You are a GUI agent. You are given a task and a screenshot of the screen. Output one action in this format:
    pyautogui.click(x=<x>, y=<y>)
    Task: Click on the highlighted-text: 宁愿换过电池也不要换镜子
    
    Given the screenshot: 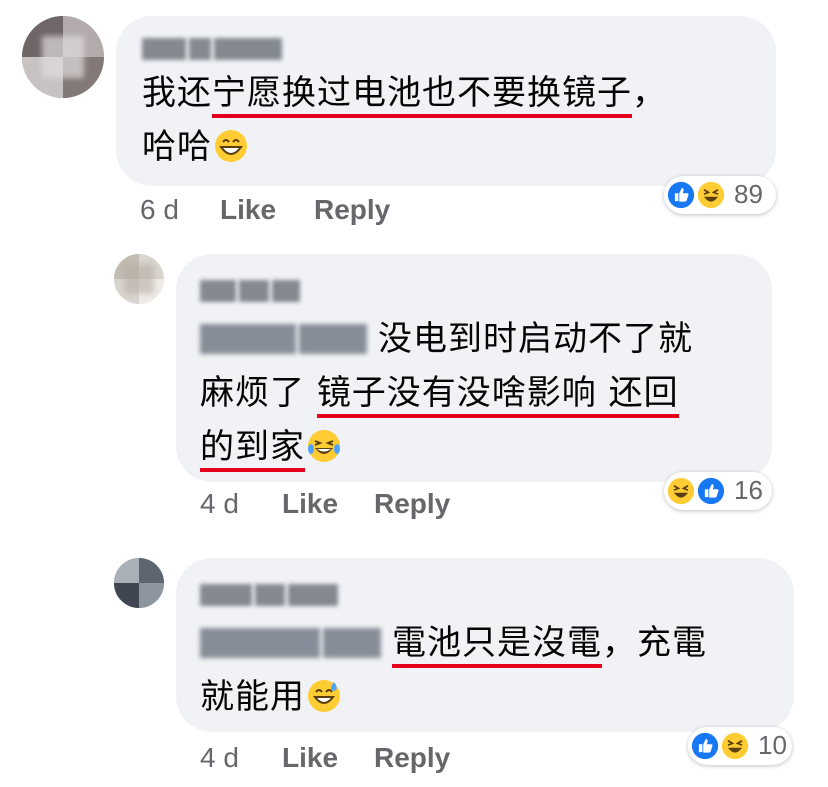 What is the action you would take?
    pyautogui.click(x=422, y=95)
    